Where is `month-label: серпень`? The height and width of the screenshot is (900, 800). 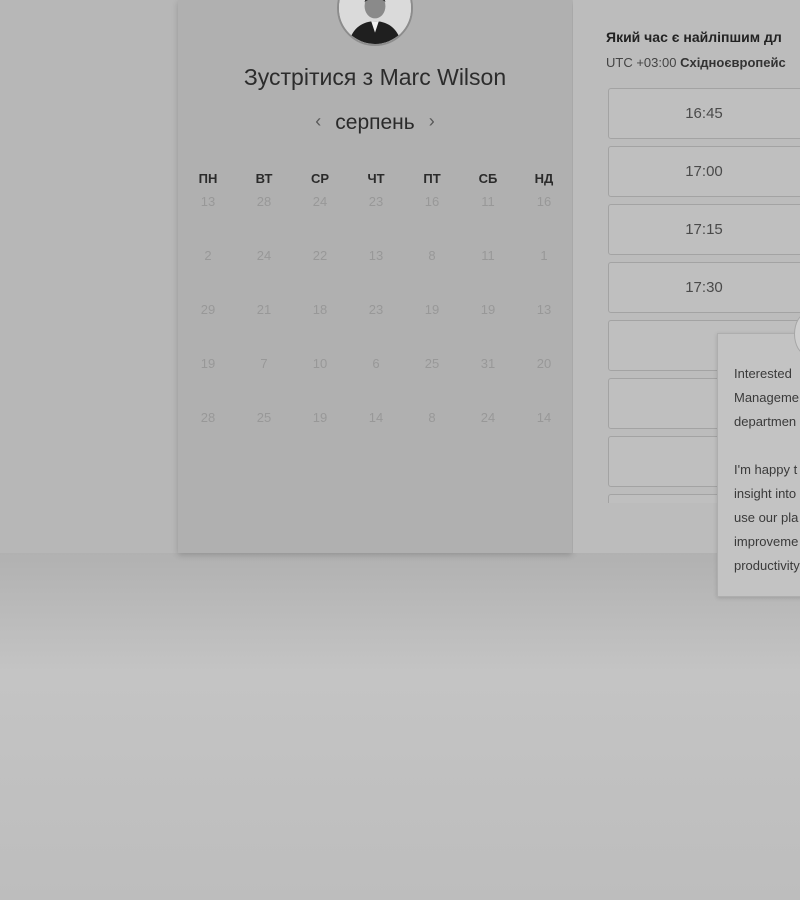 month-label: серпень is located at coordinates (375, 122).